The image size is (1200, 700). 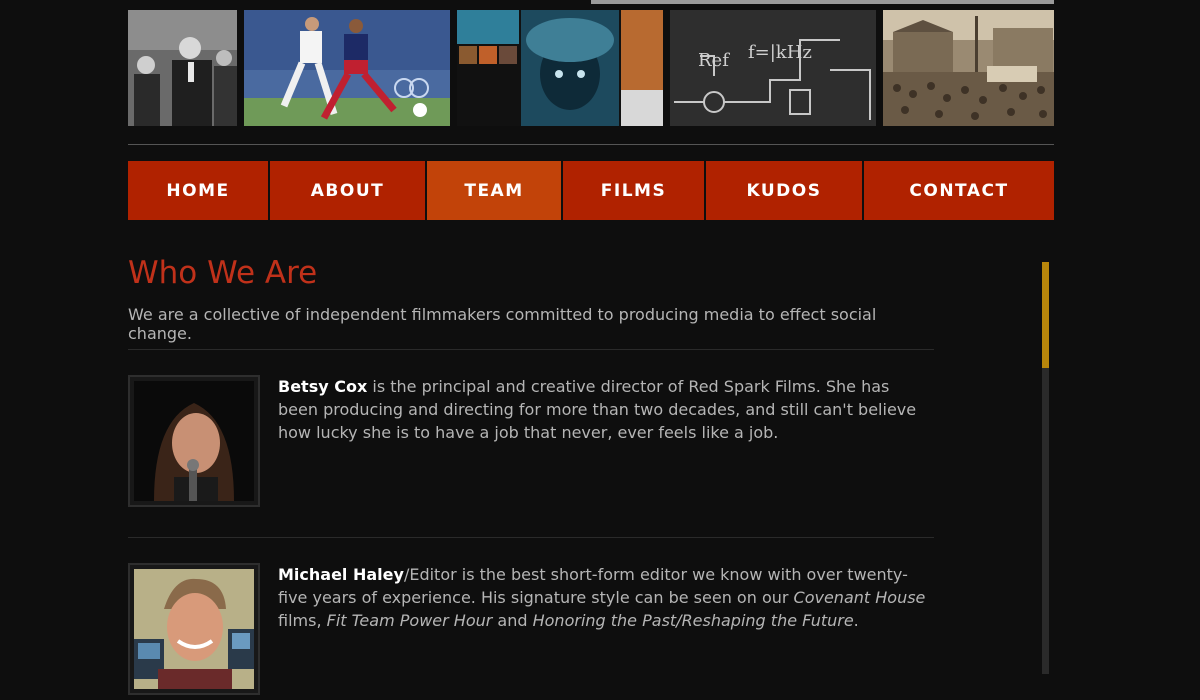 What do you see at coordinates (531, 537) in the screenshot?
I see `member-divider` at bounding box center [531, 537].